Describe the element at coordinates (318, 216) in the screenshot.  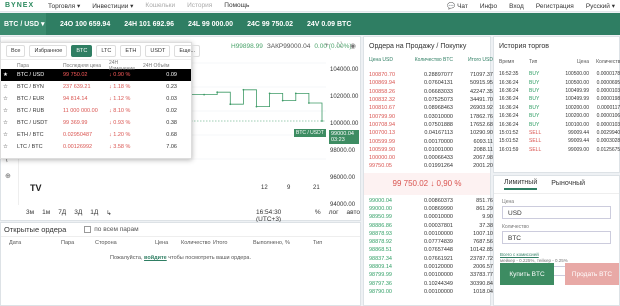
I see `percent-toggle: %` at that location.